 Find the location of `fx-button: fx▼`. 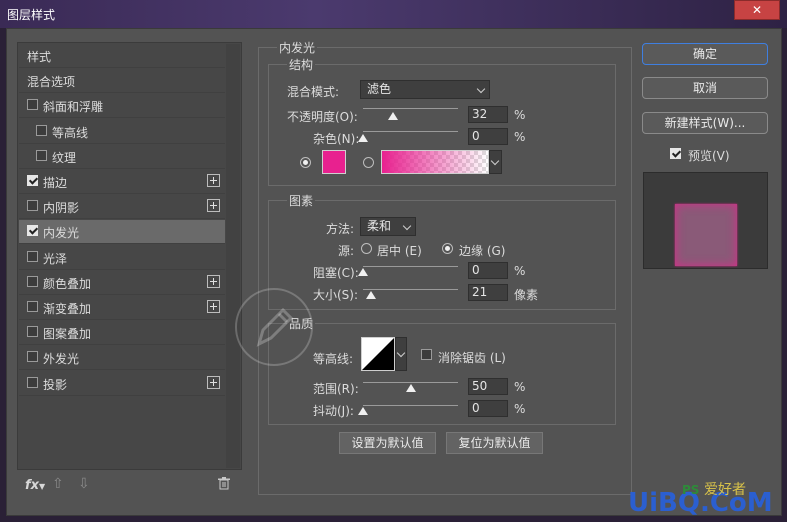

fx-button: fx▼ is located at coordinates (35, 485).